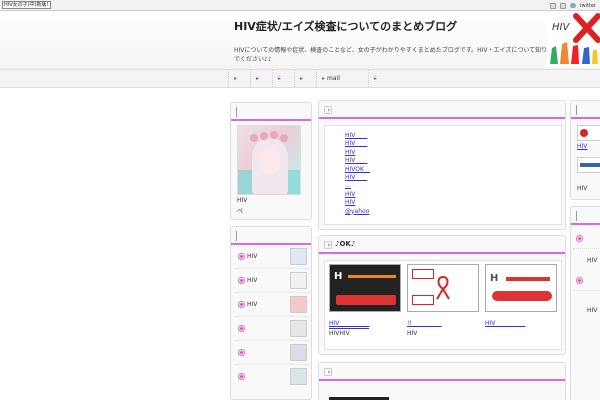 This screenshot has width=600, height=400. I want to click on right-banner-box: HIV HIV, so click(585, 150).